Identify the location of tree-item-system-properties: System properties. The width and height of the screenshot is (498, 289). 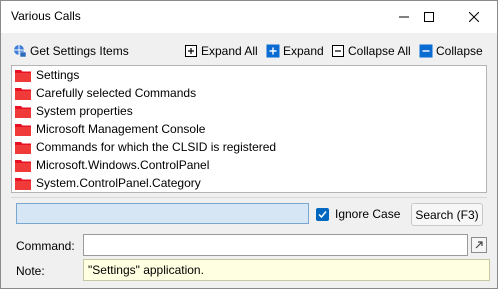
(74, 111).